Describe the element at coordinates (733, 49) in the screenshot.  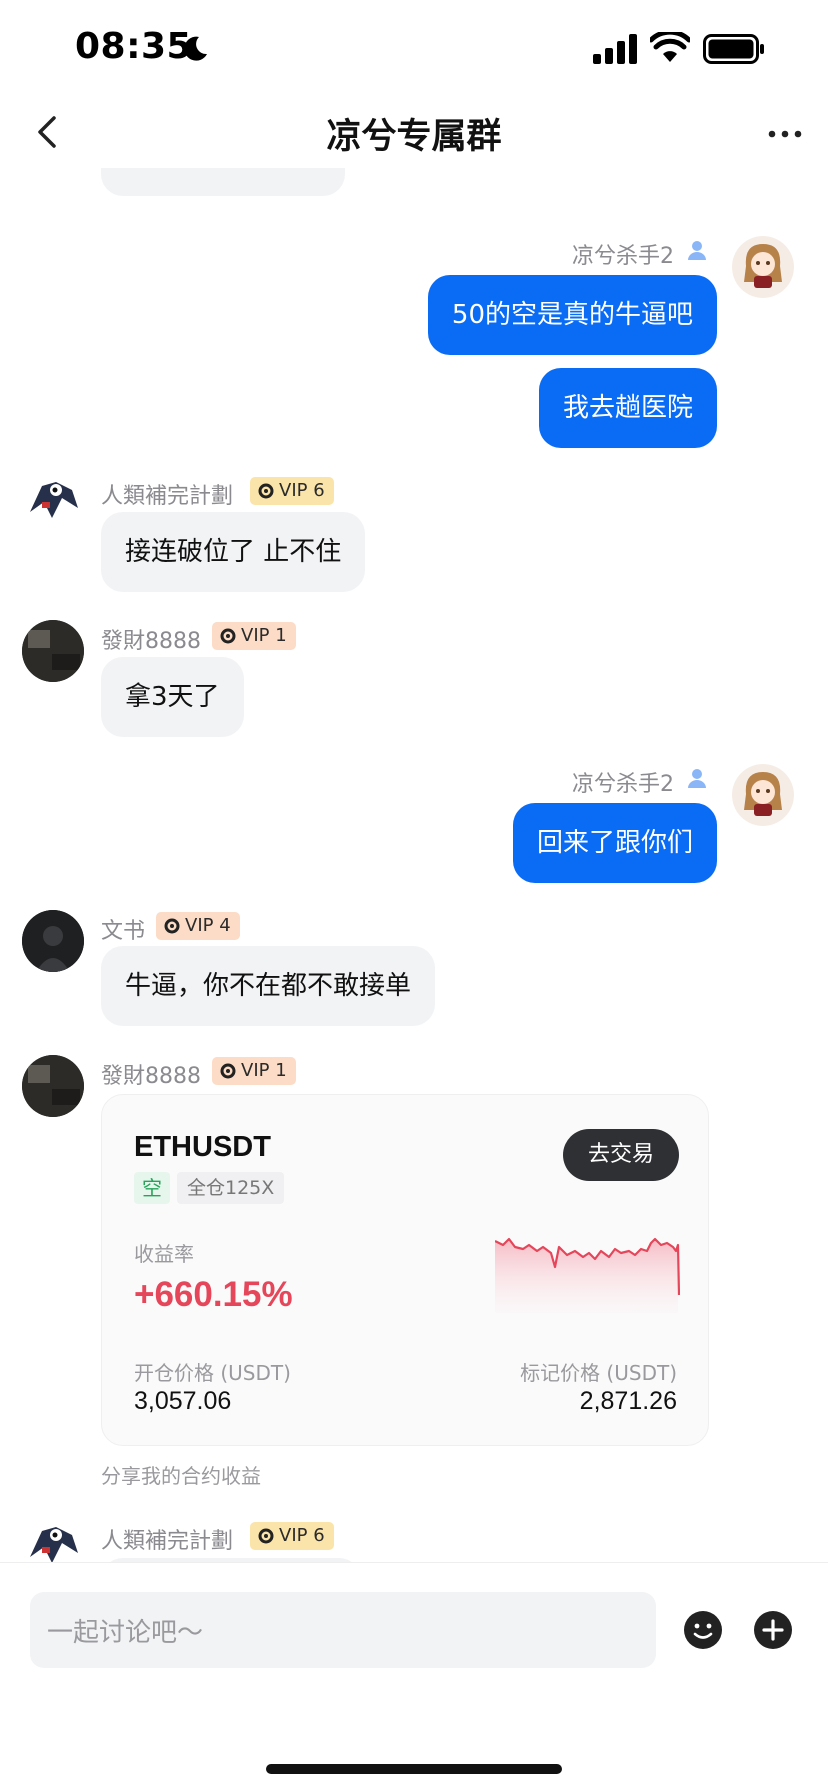
I see `battery-icon` at that location.